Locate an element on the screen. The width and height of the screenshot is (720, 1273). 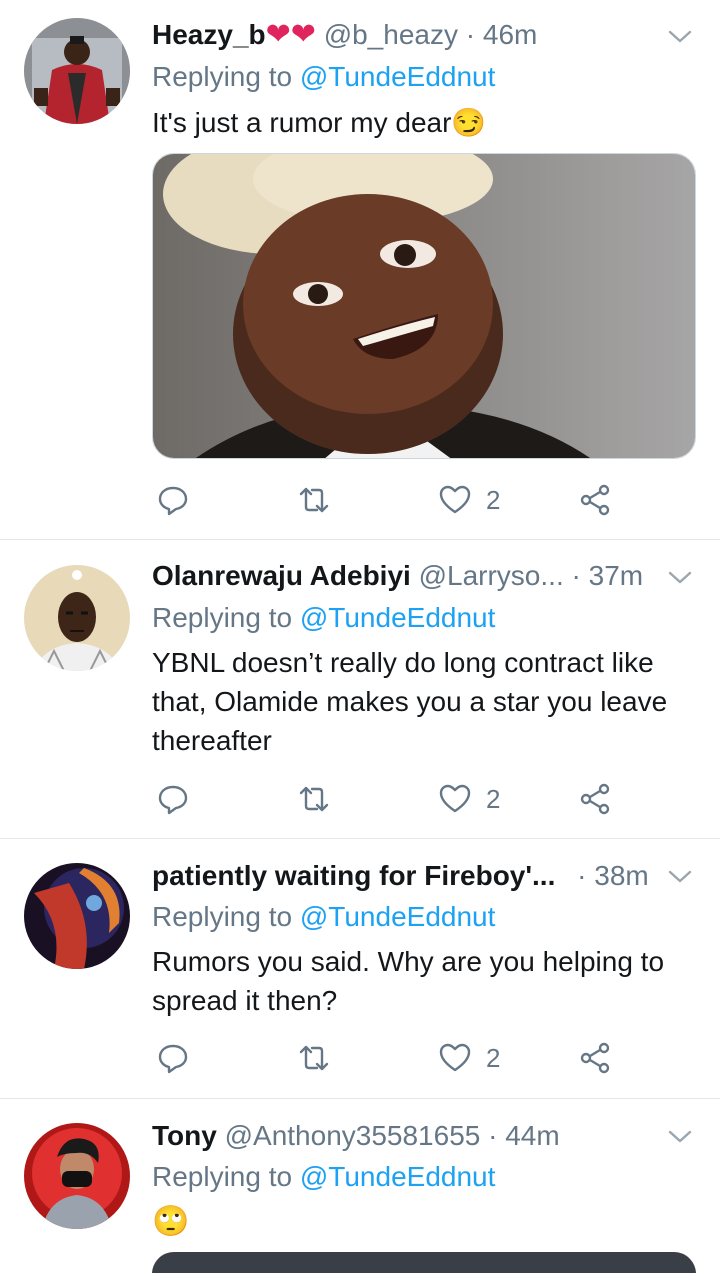
display-name: Tony is located at coordinates (184, 1135).